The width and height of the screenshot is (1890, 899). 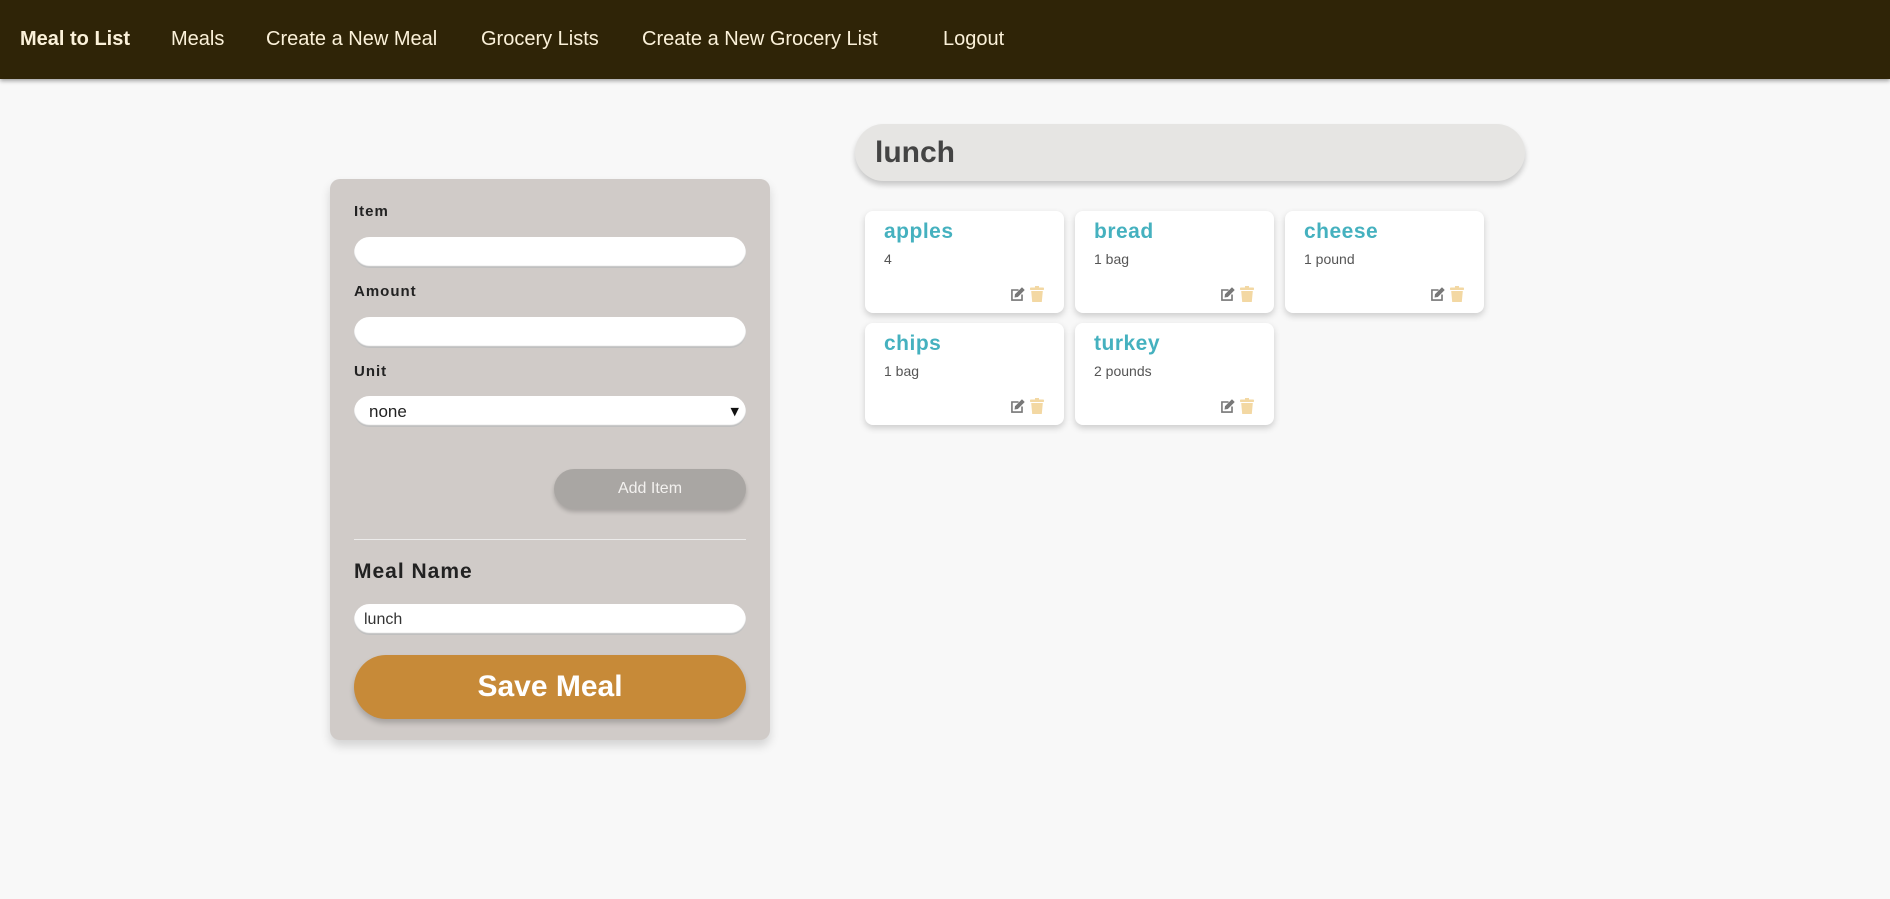 What do you see at coordinates (1190, 152) in the screenshot?
I see `meal-header: lunch` at bounding box center [1190, 152].